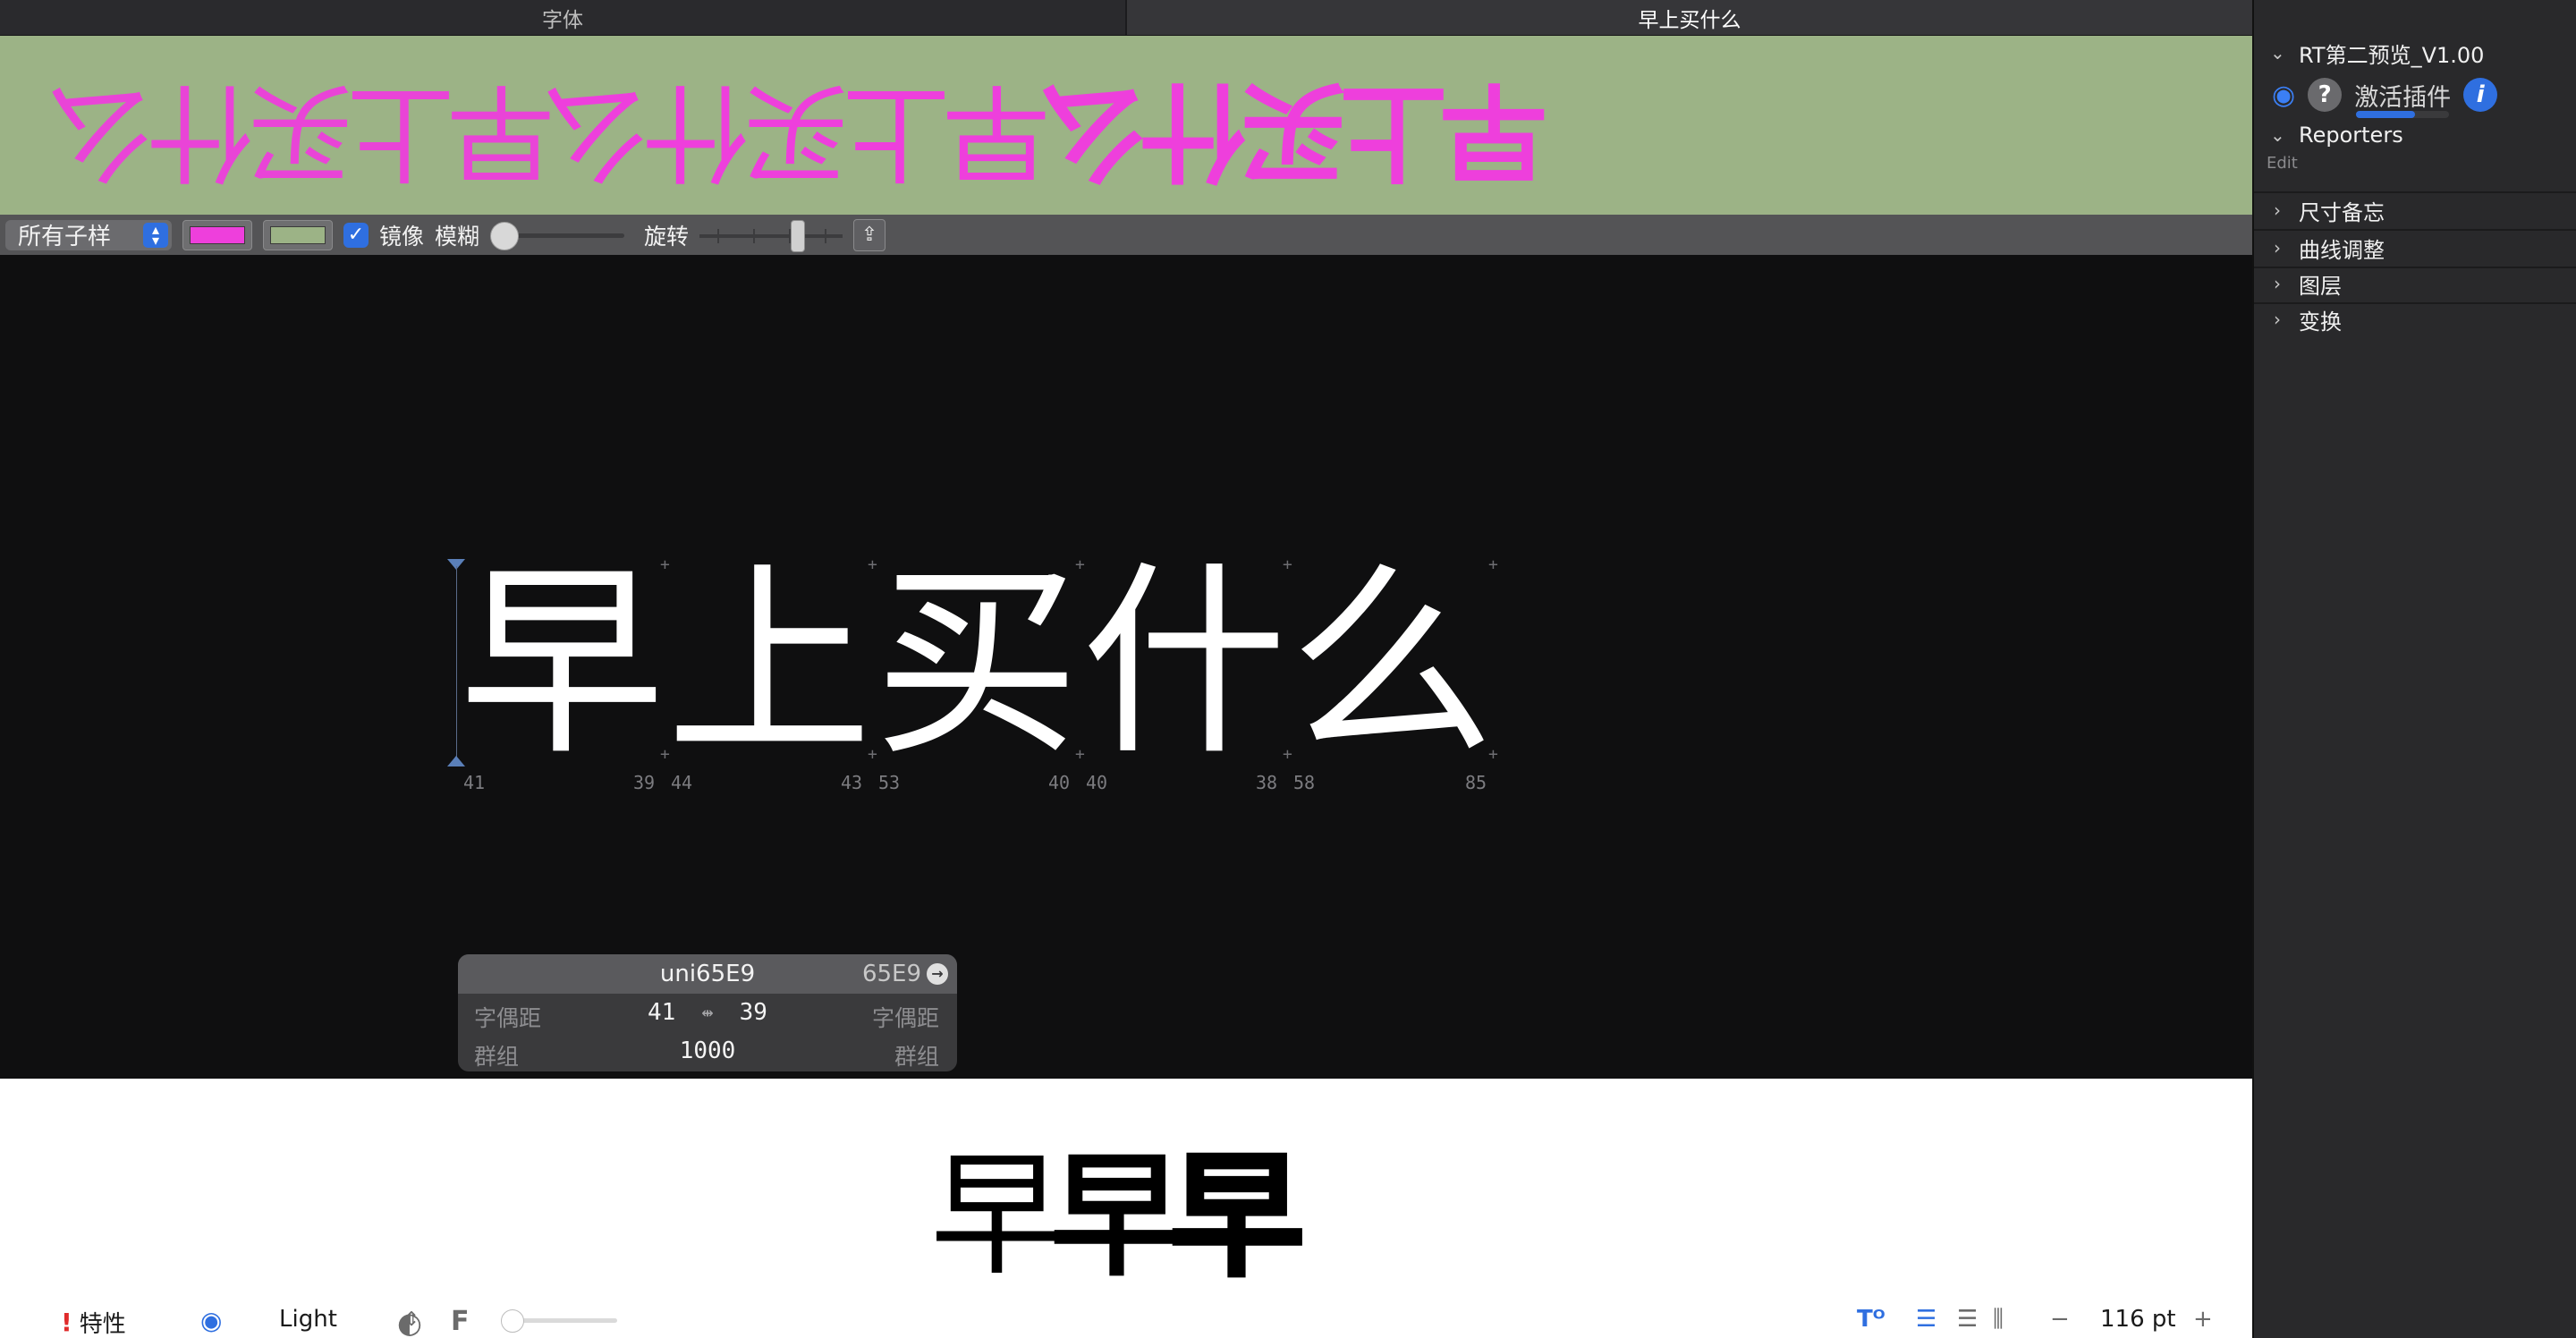  I want to click on plugin-section-header: ⌄ RT第二预览_V1.00, so click(2415, 53).